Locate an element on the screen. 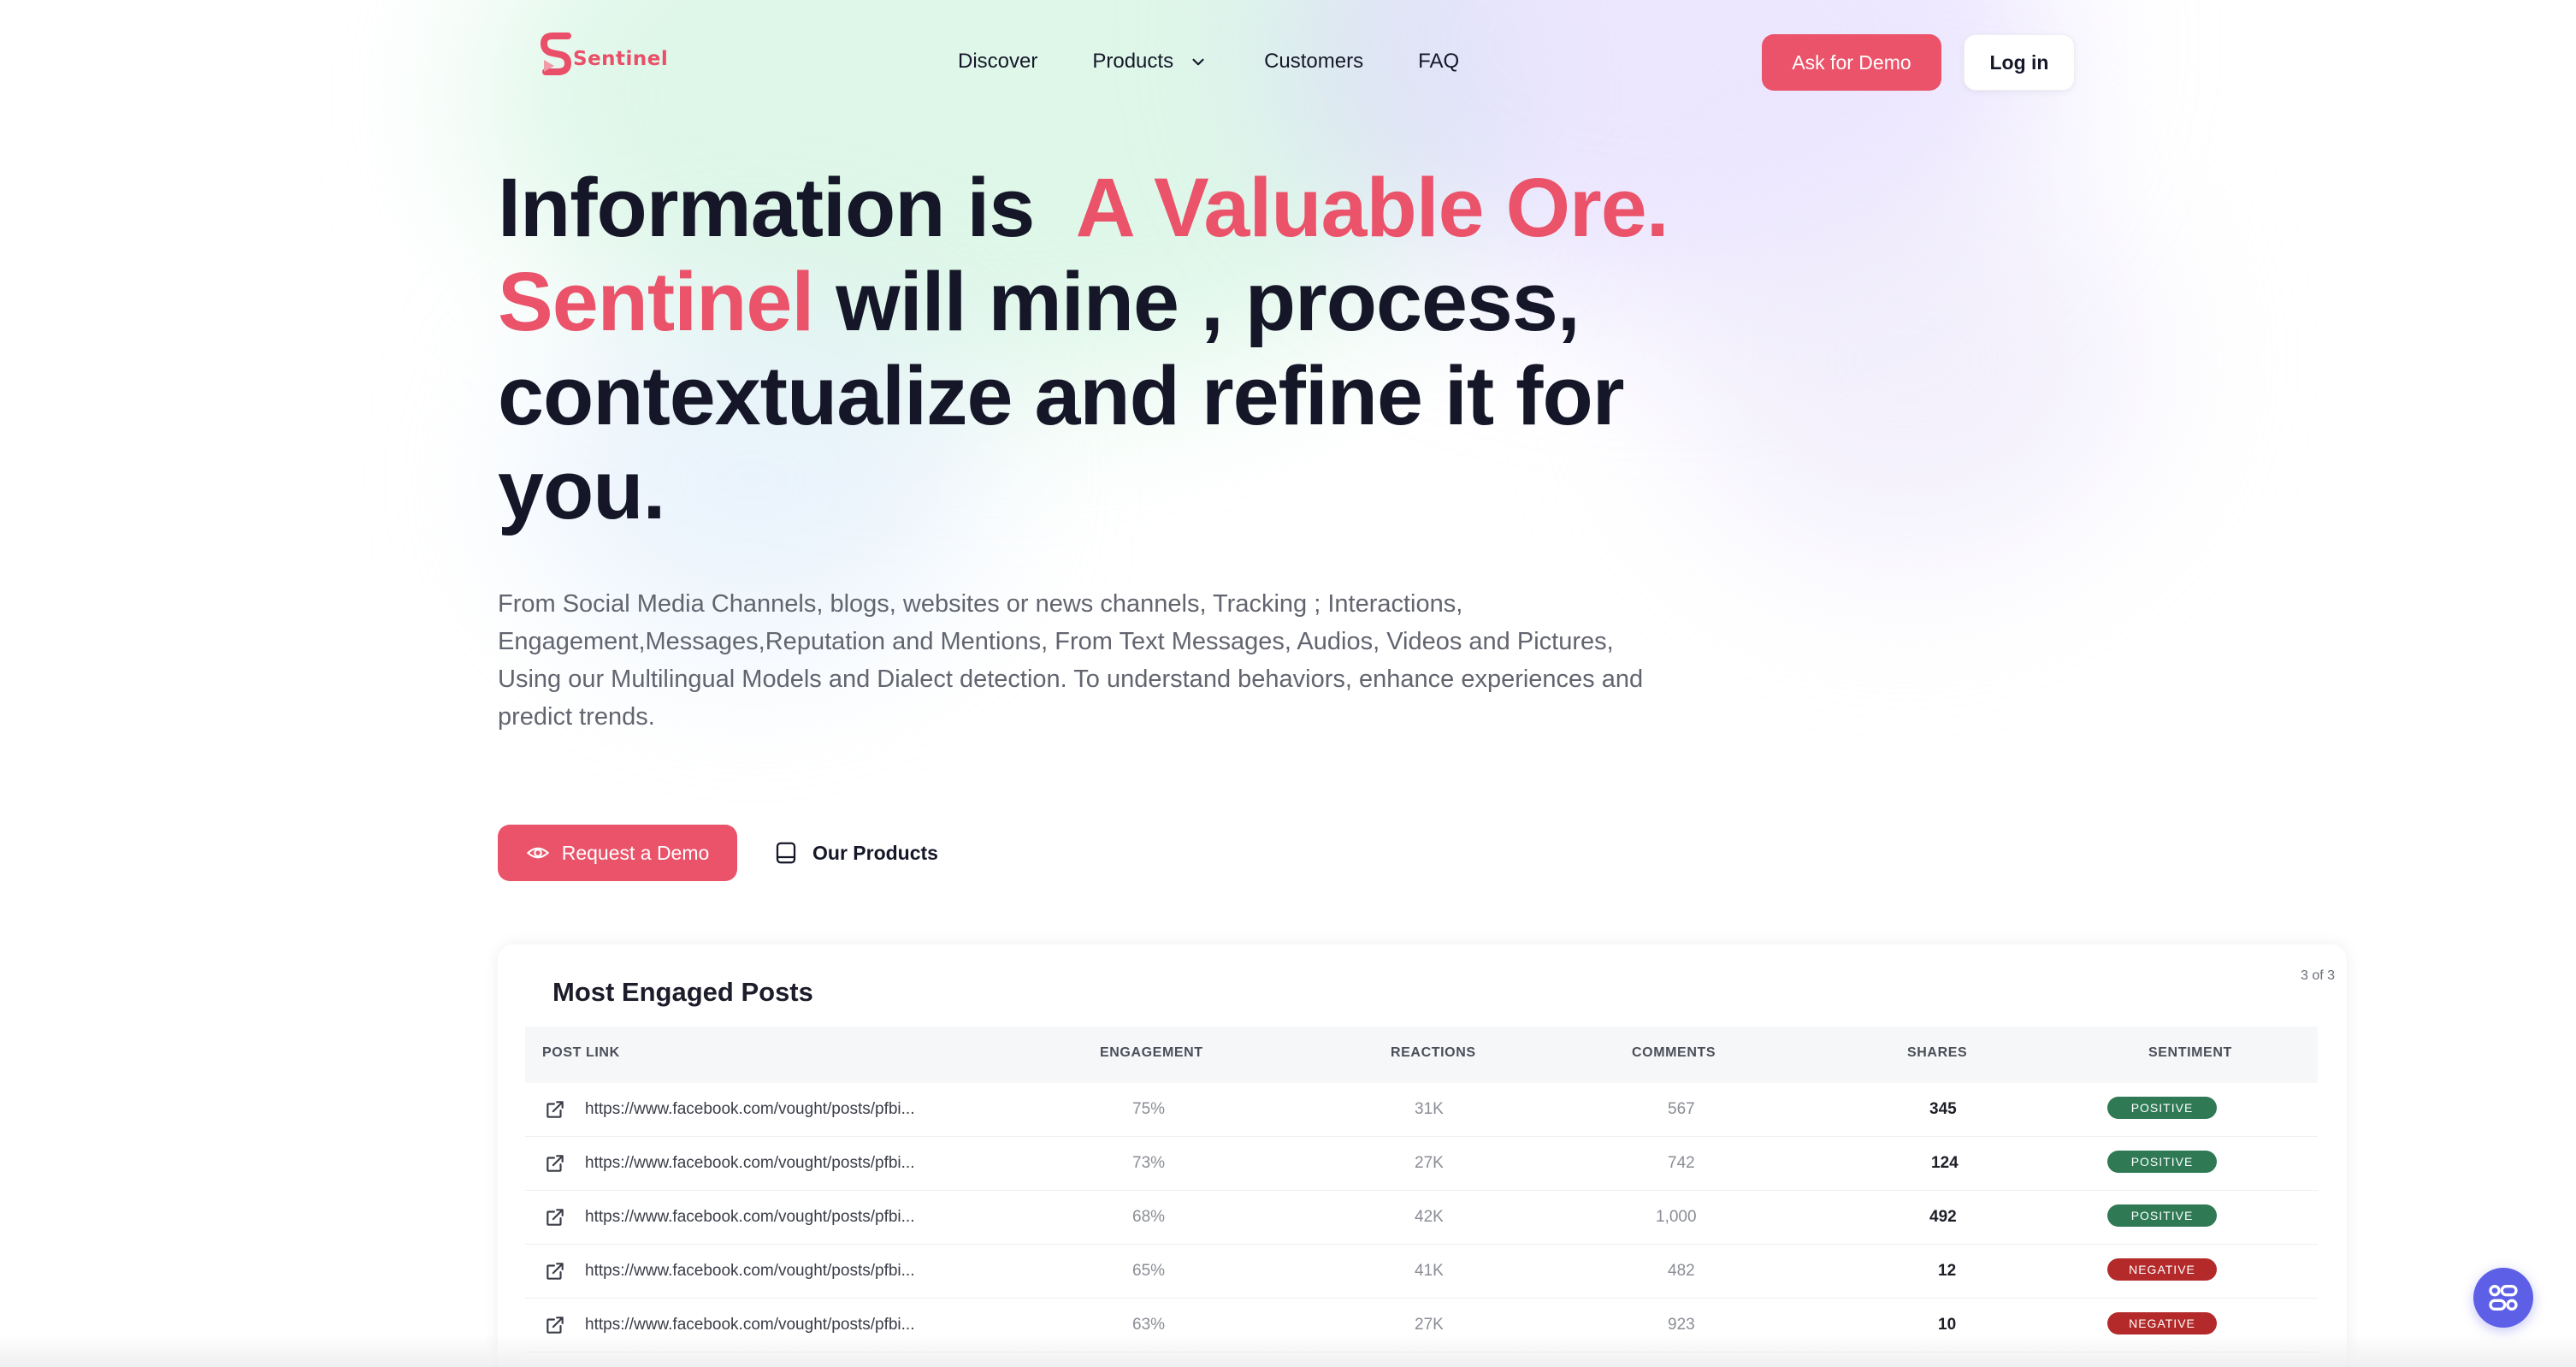 The width and height of the screenshot is (2576, 1367). our-products-button: Our Products is located at coordinates (855, 853).